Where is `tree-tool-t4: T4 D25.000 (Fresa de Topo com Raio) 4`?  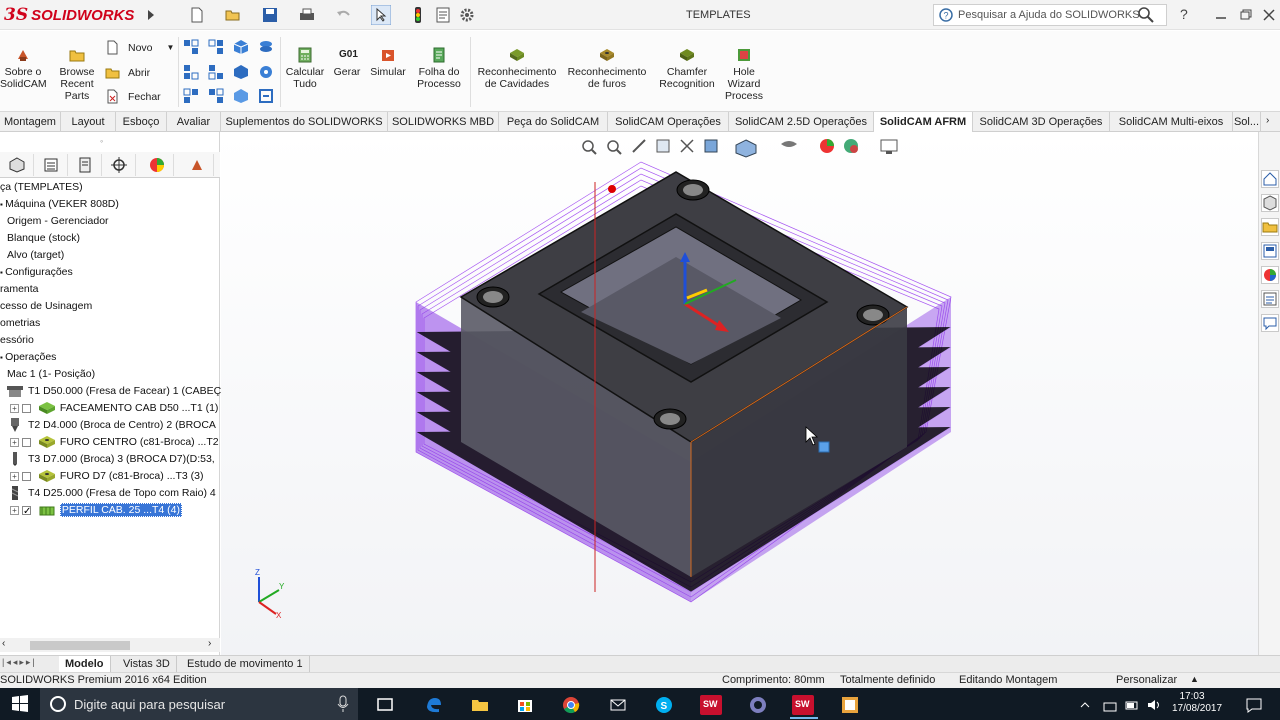
tree-tool-t4: T4 D25.000 (Fresa de Topo com Raio) 4 is located at coordinates (111, 493).